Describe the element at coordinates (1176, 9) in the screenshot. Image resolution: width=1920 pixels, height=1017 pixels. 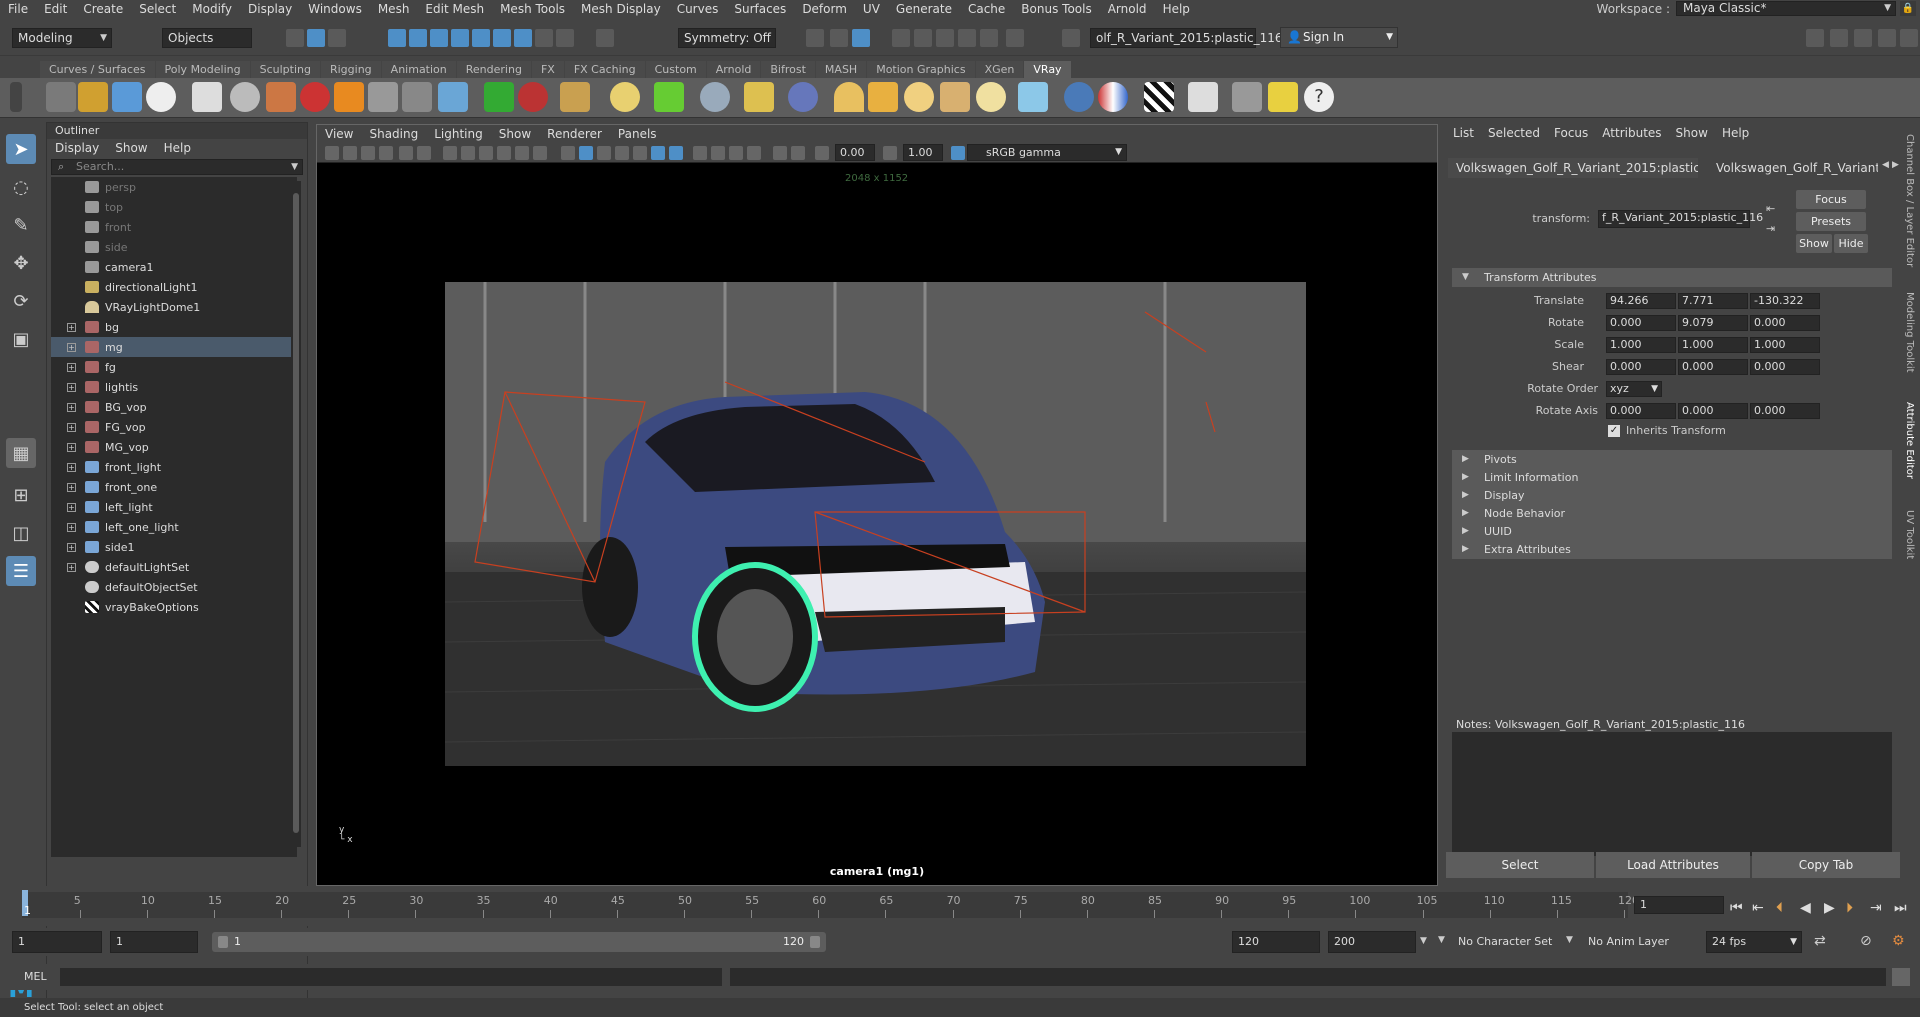
I see `menu-help: Help` at that location.